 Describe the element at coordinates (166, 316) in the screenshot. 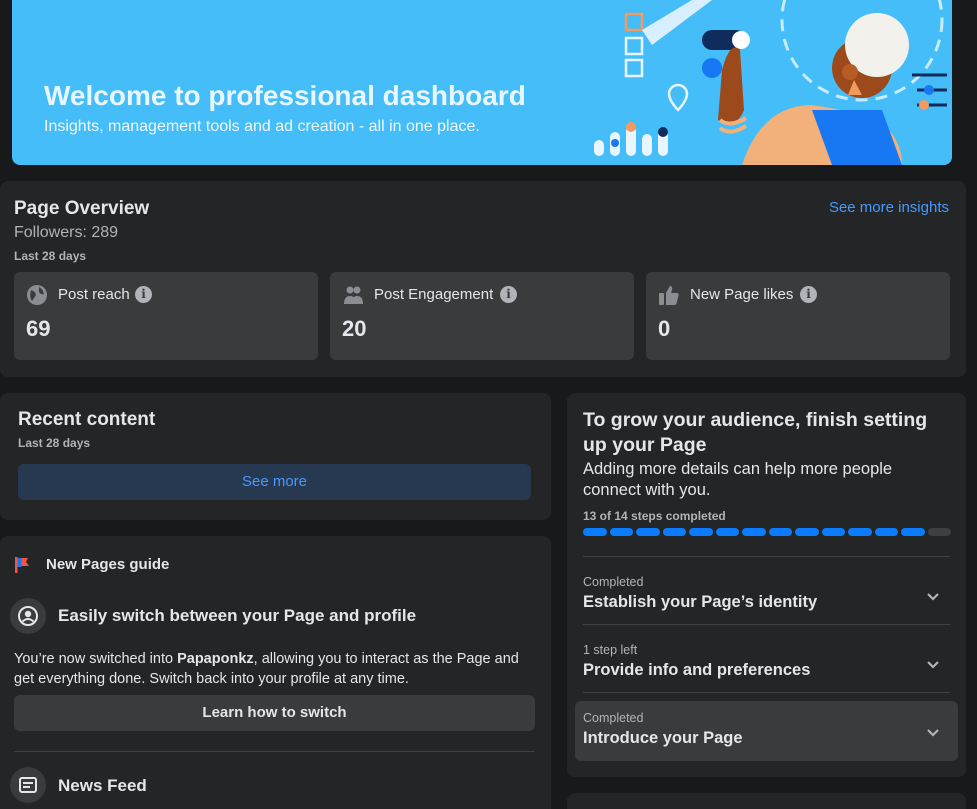

I see `metric-post-reach: Post reach i 69` at that location.